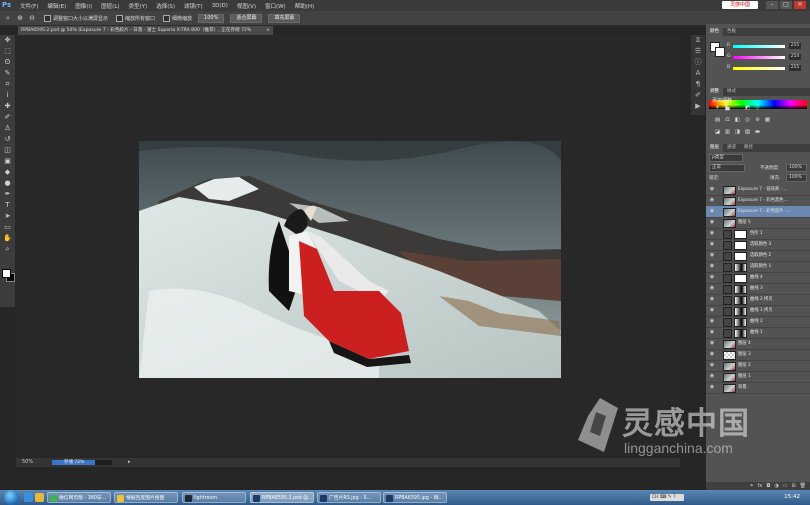  What do you see at coordinates (737, 132) in the screenshot?
I see `threshold-icon: ◨` at bounding box center [737, 132].